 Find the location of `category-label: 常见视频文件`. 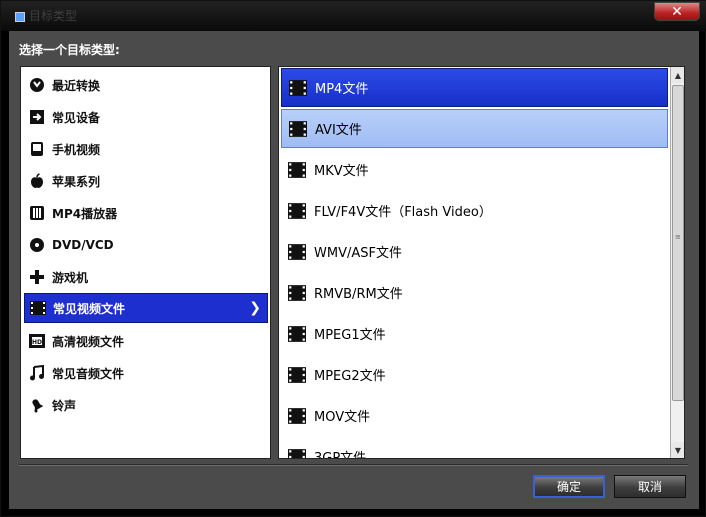

category-label: 常见视频文件 is located at coordinates (89, 308).